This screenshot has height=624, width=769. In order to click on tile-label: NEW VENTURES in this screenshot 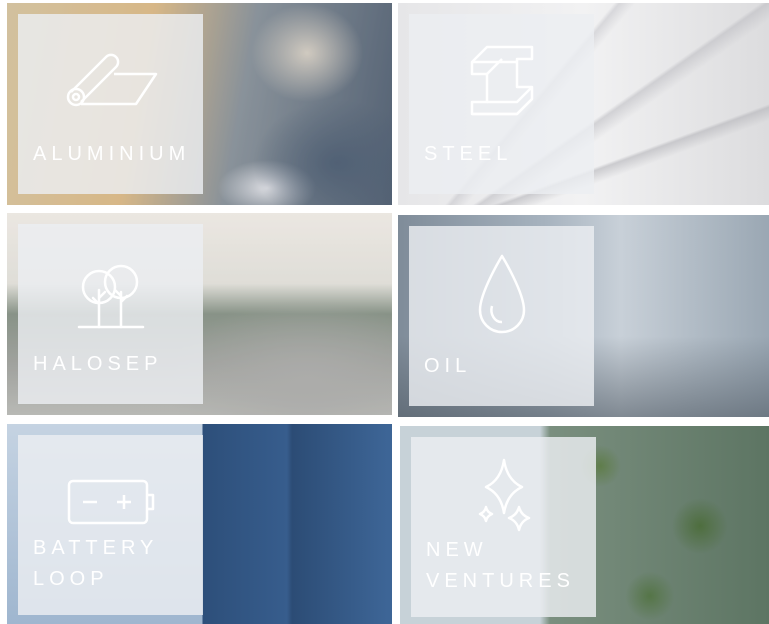, I will do `click(500, 566)`.